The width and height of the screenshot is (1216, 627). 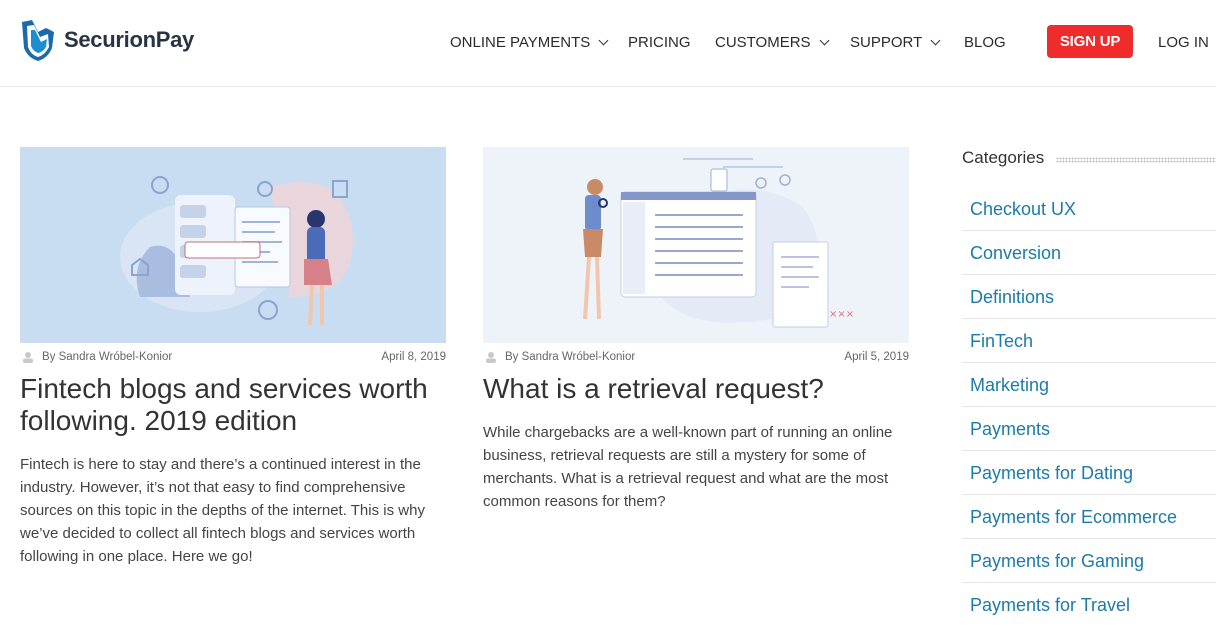 What do you see at coordinates (876, 357) in the screenshot?
I see `post-date: April 5, 2019` at bounding box center [876, 357].